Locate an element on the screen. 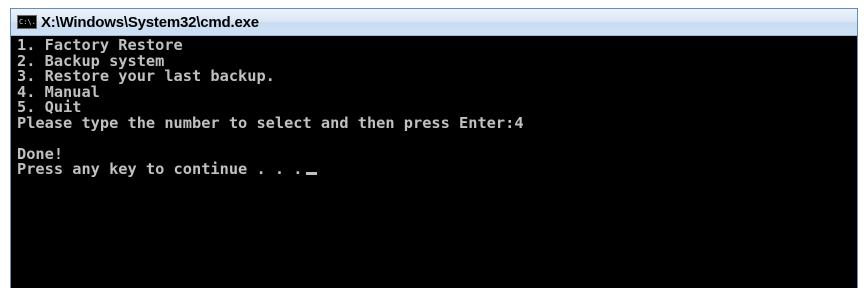  title-bar: C:\. X:\Windows\System32\cmd.exe is located at coordinates (434, 22).